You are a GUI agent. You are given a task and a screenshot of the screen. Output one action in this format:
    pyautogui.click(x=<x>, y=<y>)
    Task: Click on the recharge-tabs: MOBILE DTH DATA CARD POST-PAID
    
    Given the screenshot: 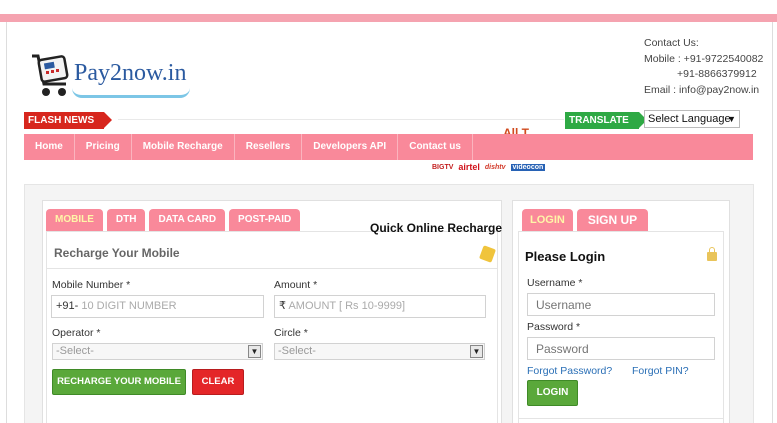 What is the action you would take?
    pyautogui.click(x=173, y=220)
    